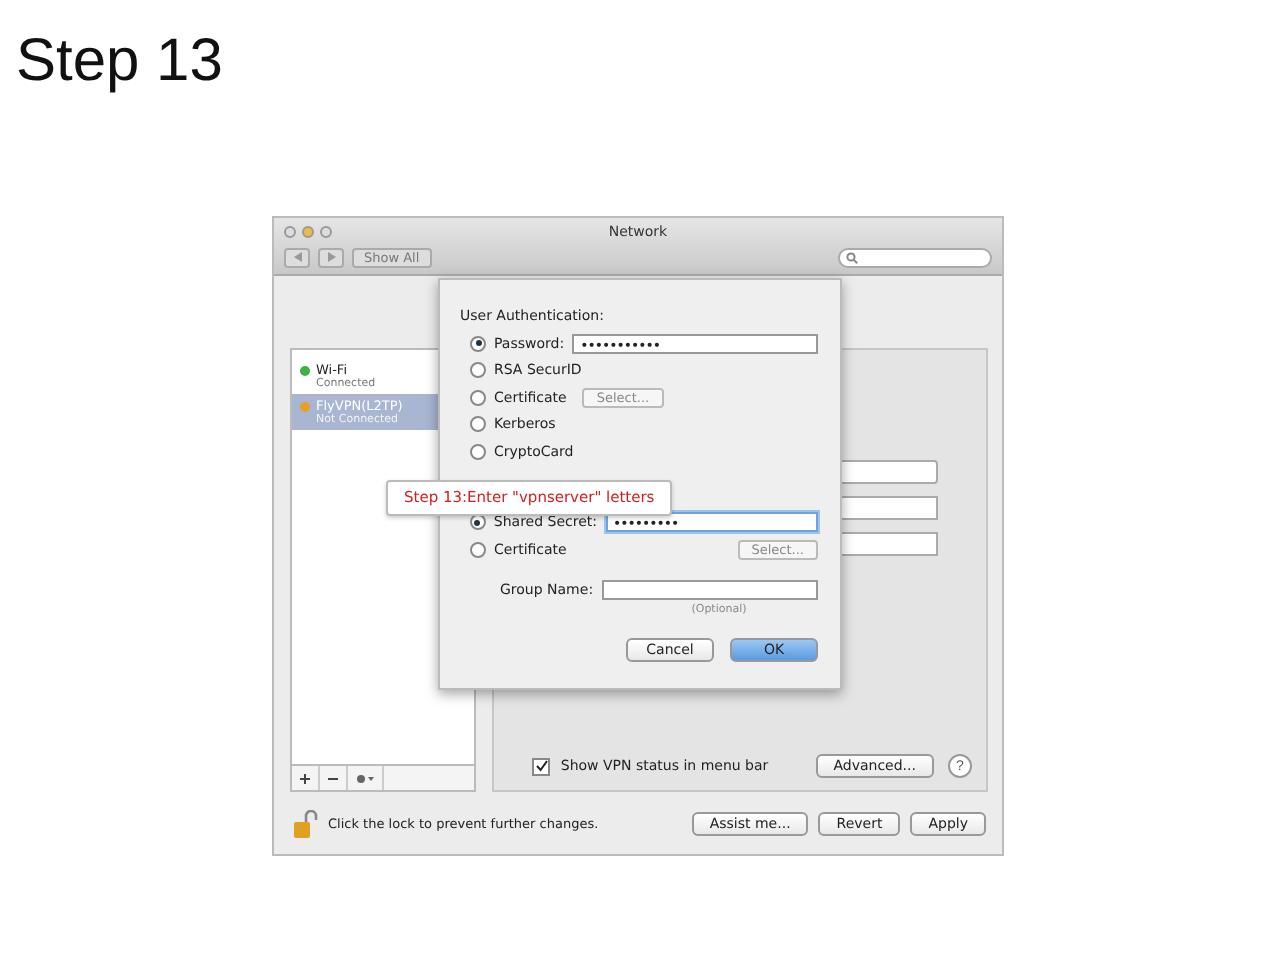 Image resolution: width=1276 pixels, height=958 pixels. Describe the element at coordinates (852, 257) in the screenshot. I see `search-icon` at that location.